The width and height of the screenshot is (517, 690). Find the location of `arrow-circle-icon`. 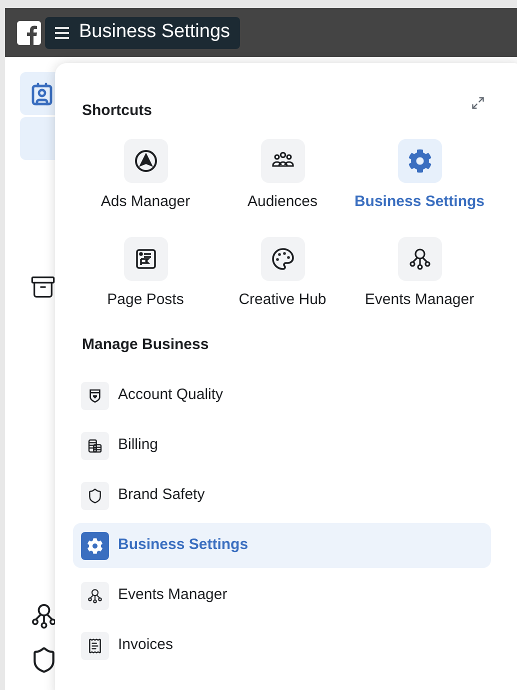

arrow-circle-icon is located at coordinates (146, 160).